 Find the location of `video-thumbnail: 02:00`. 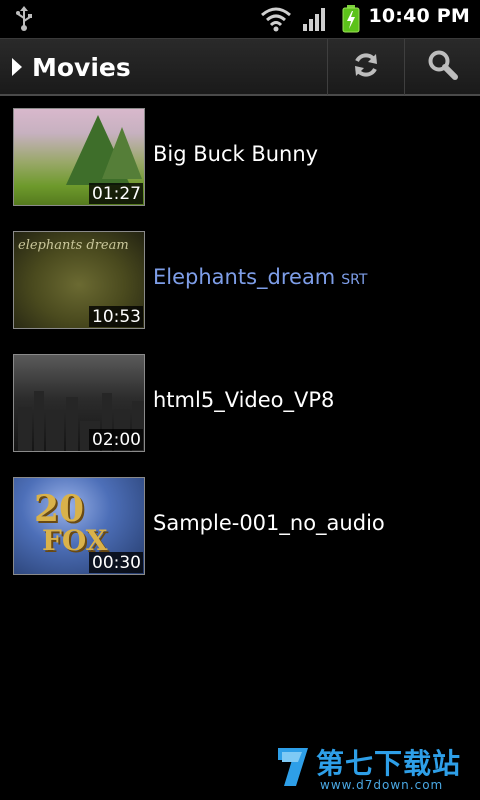

video-thumbnail: 02:00 is located at coordinates (79, 403).